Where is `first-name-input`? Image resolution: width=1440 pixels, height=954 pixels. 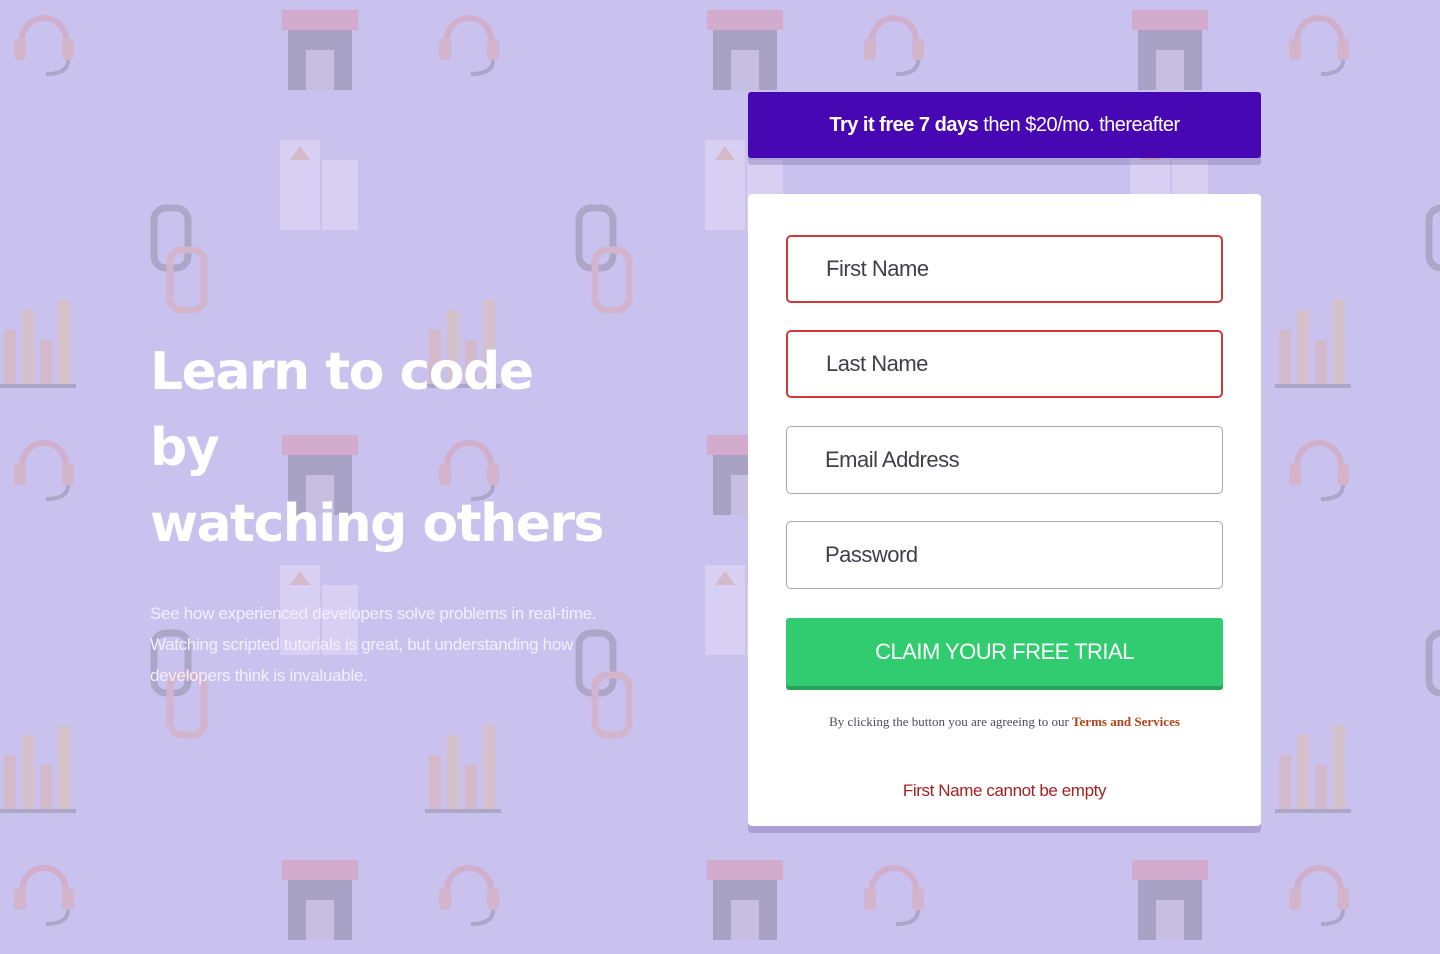
first-name-input is located at coordinates (1004, 269).